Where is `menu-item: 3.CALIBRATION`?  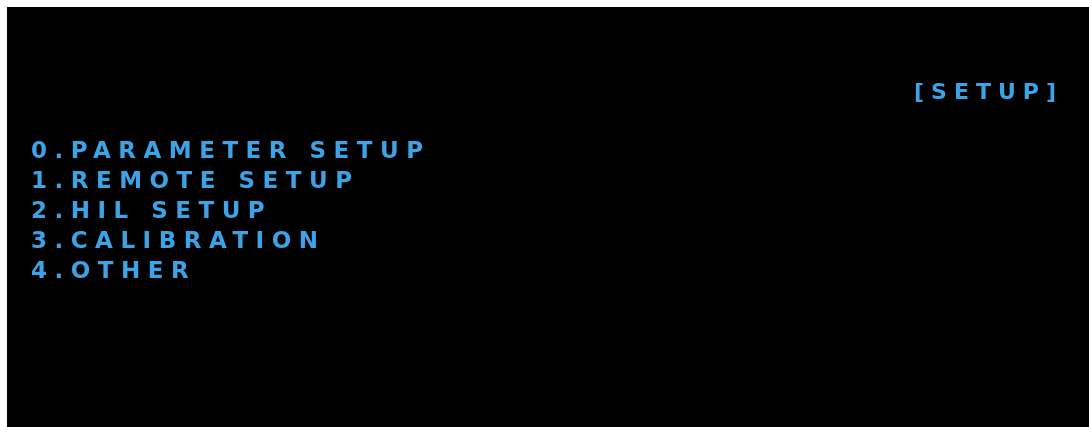 menu-item: 3.CALIBRATION is located at coordinates (178, 240).